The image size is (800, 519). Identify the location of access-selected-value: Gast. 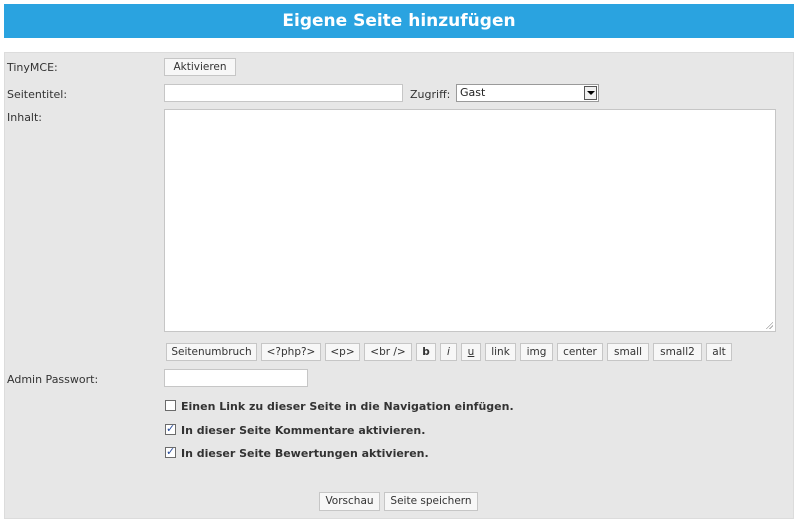
(473, 92).